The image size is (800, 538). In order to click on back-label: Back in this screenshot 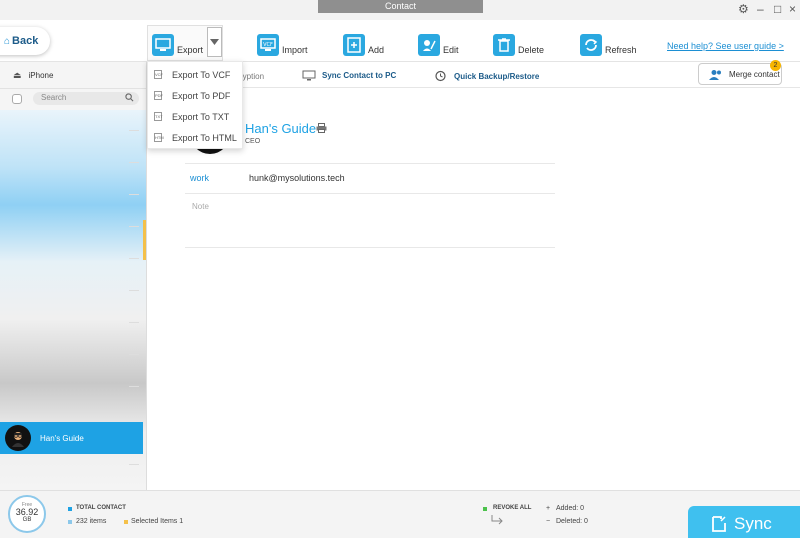, I will do `click(25, 41)`.